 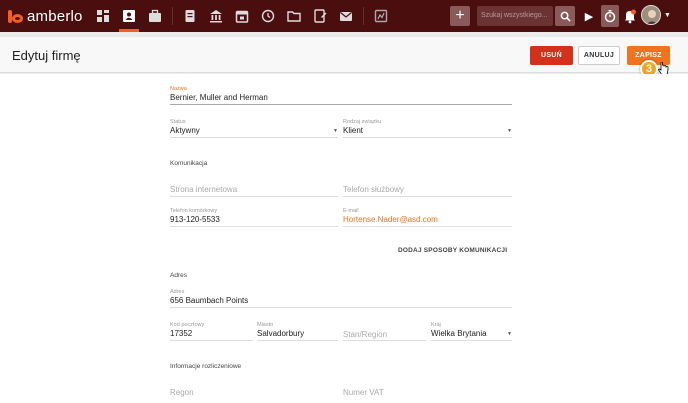 What do you see at coordinates (182, 392) in the screenshot?
I see `regon-placeholder: Regon` at bounding box center [182, 392].